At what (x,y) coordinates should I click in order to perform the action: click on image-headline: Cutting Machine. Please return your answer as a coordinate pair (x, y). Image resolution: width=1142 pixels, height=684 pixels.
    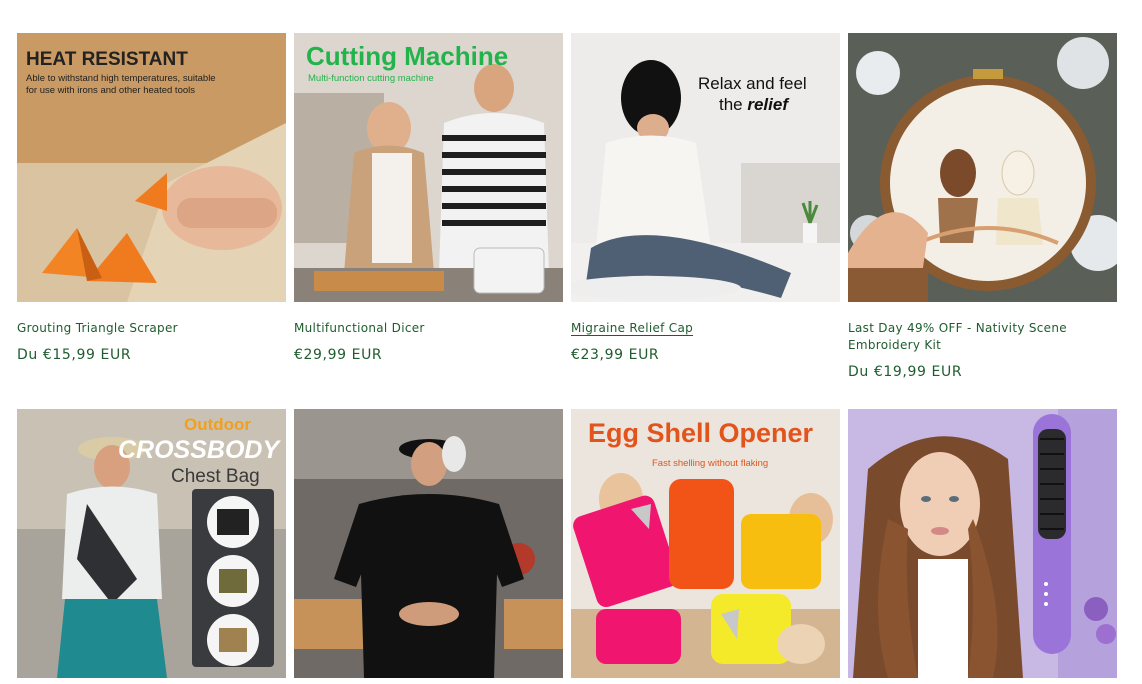
    Looking at the image, I should click on (407, 56).